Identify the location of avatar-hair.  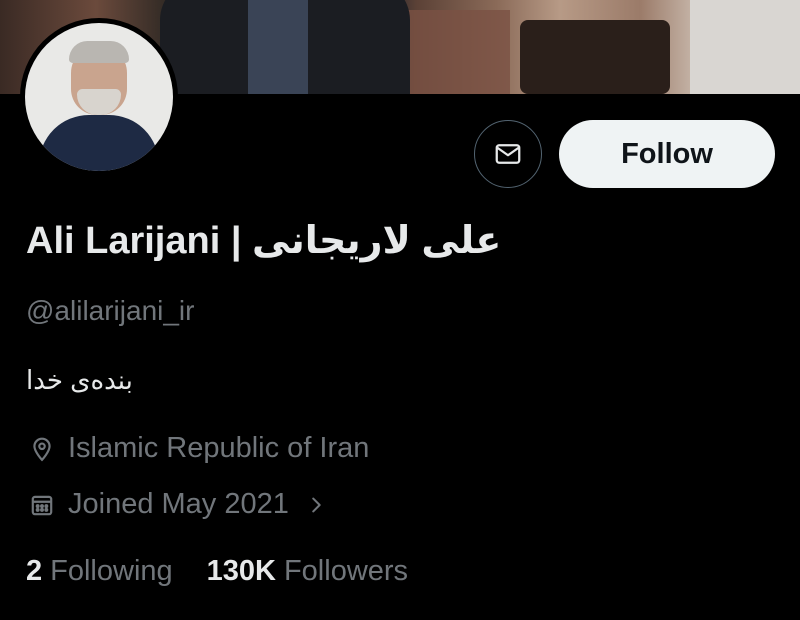
(99, 52).